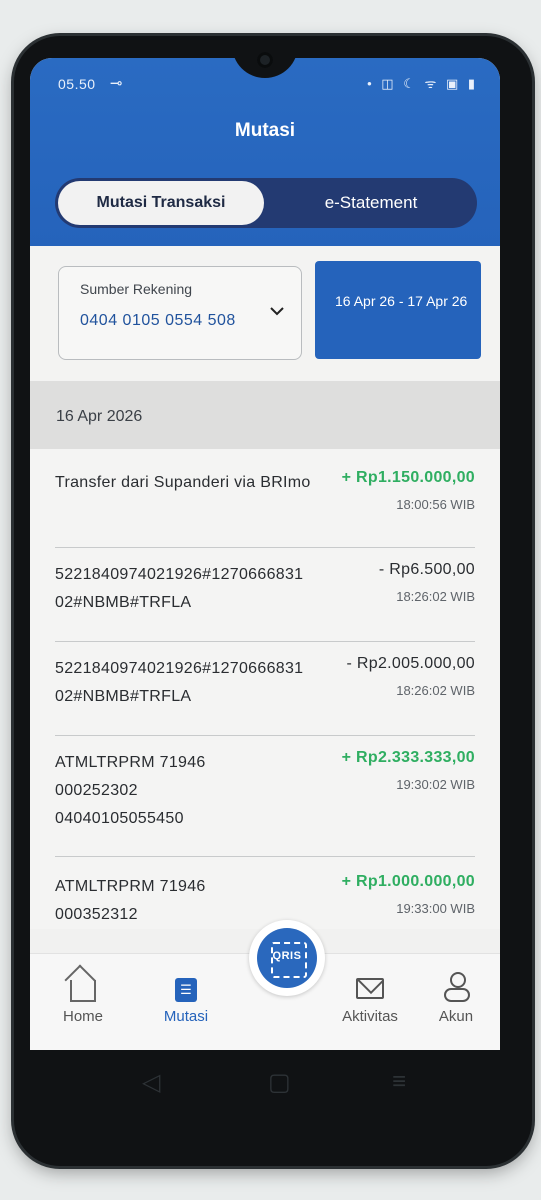 The image size is (541, 1200). I want to click on source-account-number: 0404 0105 0554 508, so click(158, 320).